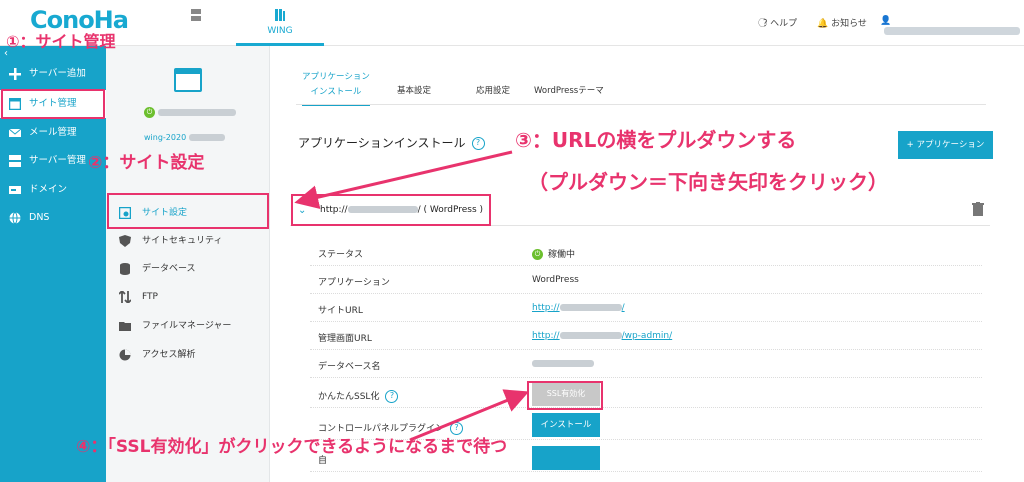  I want to click on annotation-arrows, so click(412, 296).